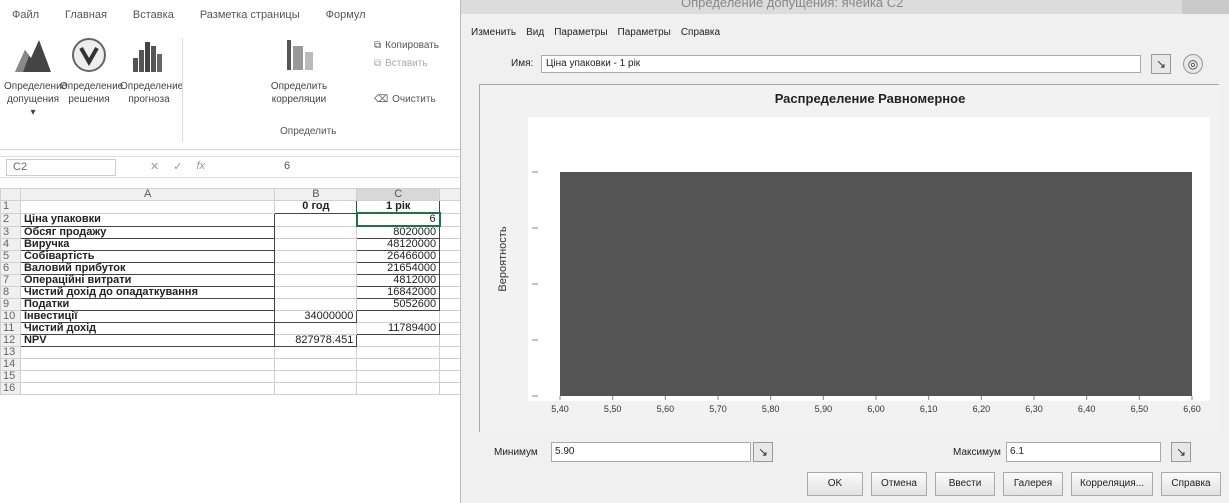 The height and width of the screenshot is (503, 1229). Describe the element at coordinates (10, 352) in the screenshot. I see `row-header: 13` at that location.